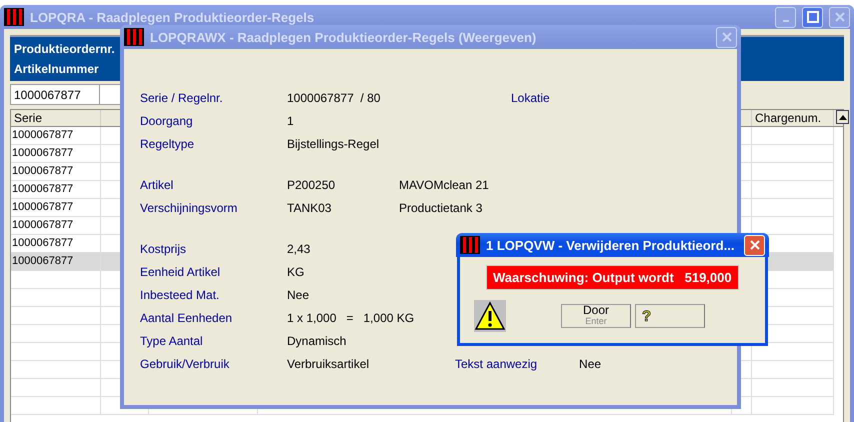  I want to click on field-value: P200250, so click(311, 185).